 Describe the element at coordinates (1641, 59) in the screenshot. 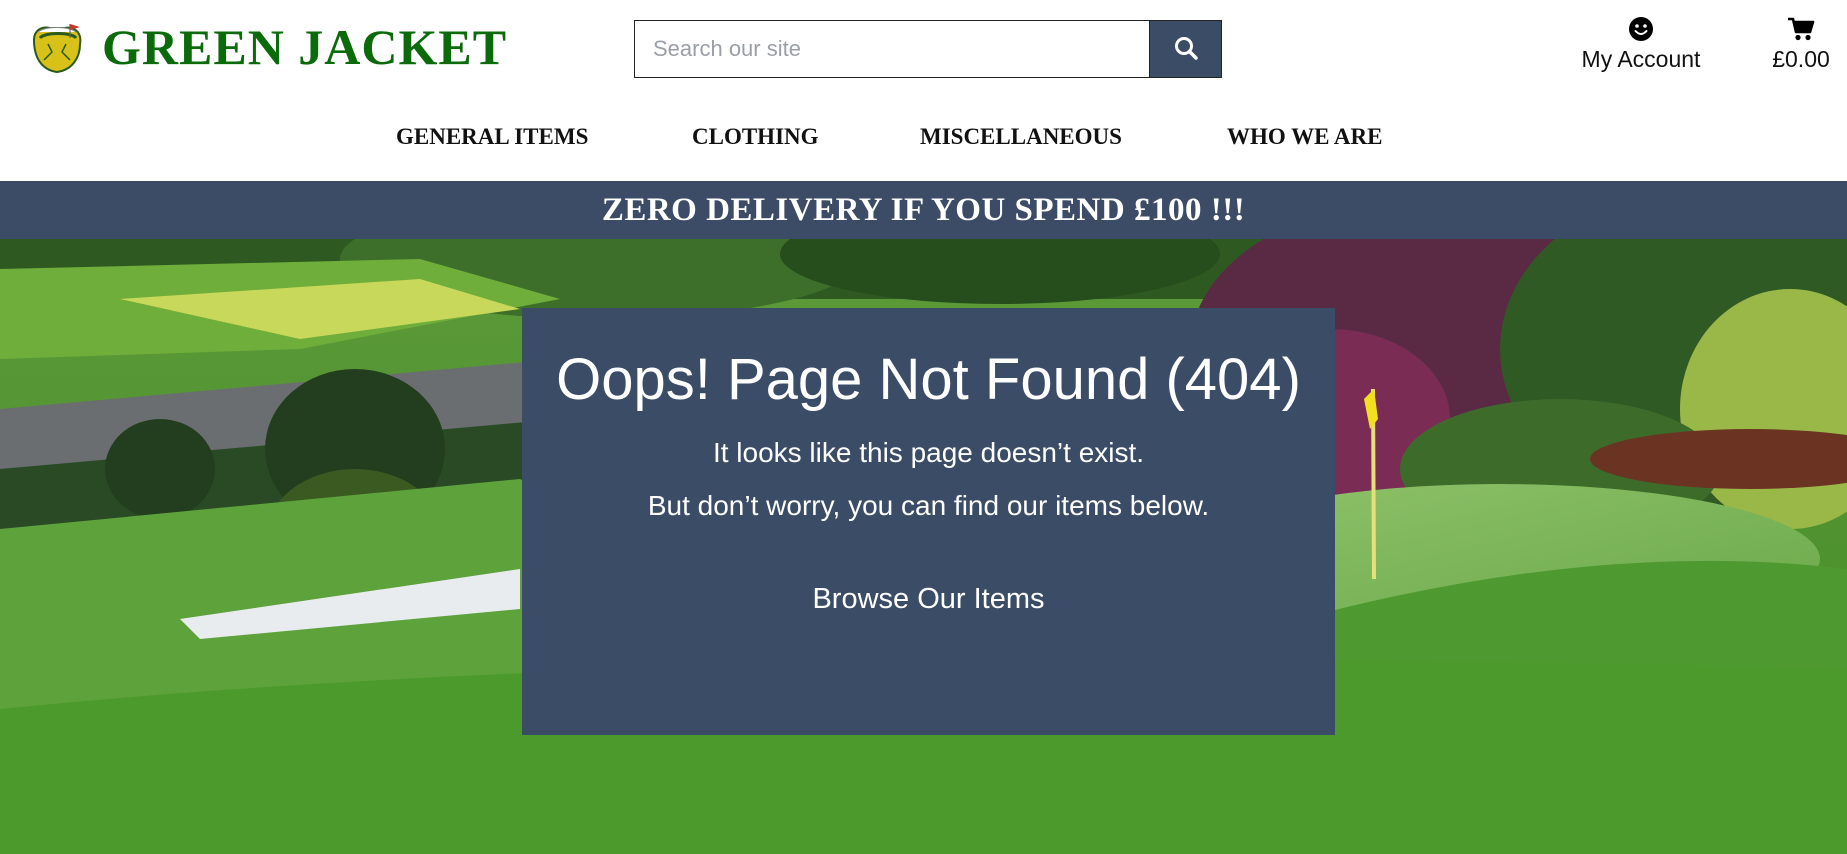

I see `my-account-label: My Account` at that location.